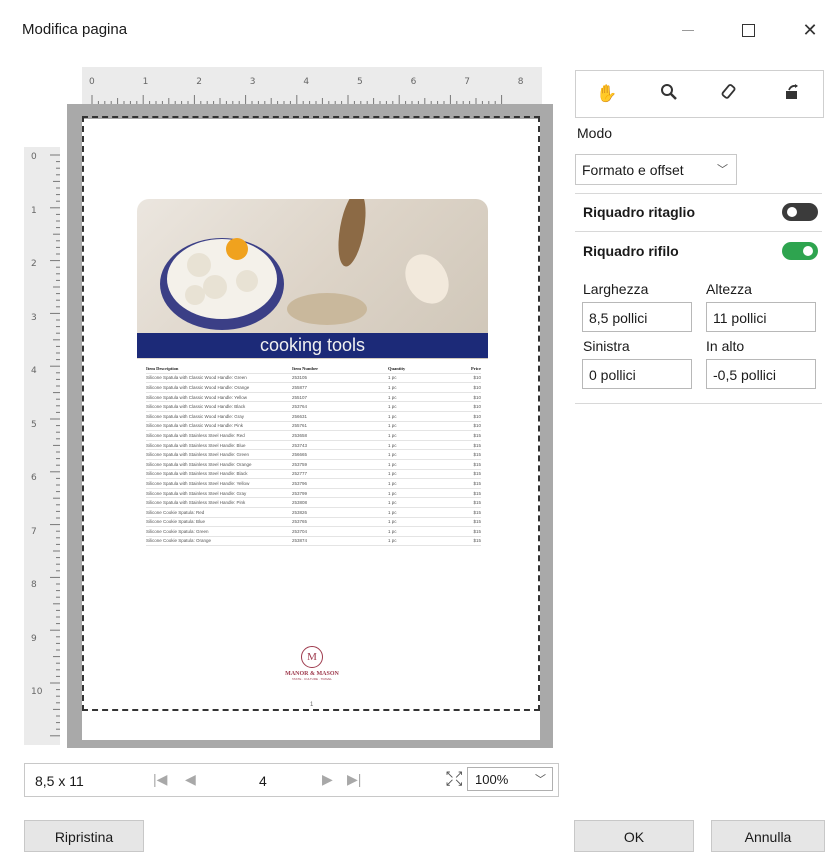 This screenshot has width=834, height=865. I want to click on preview-navigation-bar: 8,5 x 11 |◀ ◀ 4 ▶ ▶| ↖↗ ↙↘ 100% ﹀, so click(291, 780).